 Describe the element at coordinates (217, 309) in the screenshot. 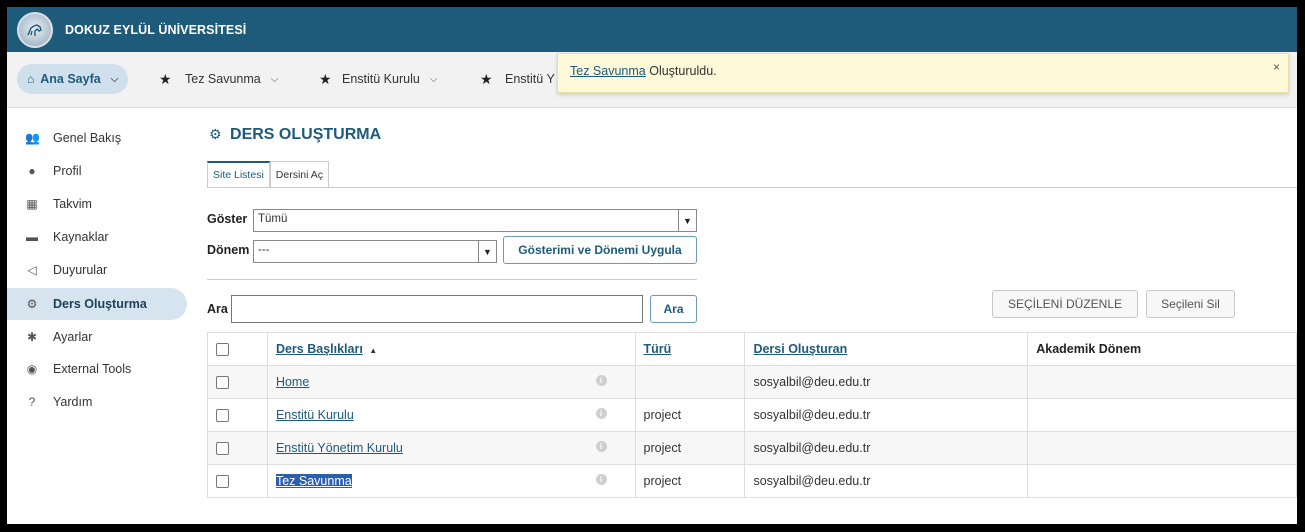

I see `search-label: Ara` at that location.